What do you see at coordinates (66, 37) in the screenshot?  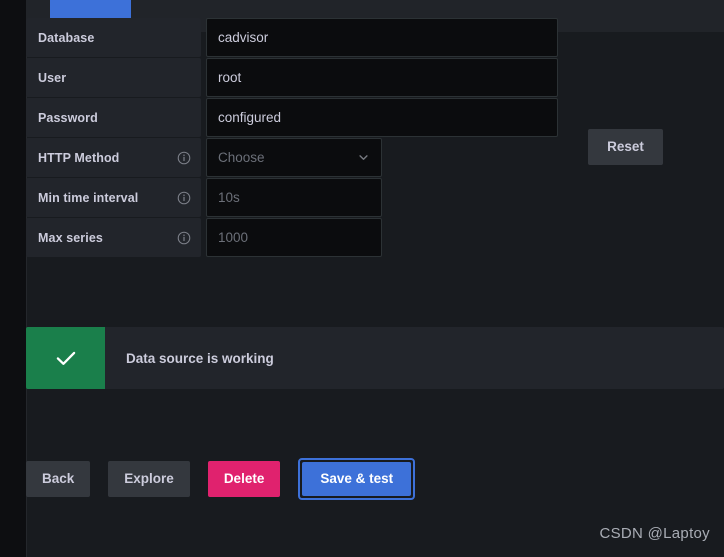 I see `label-database-text: Database` at bounding box center [66, 37].